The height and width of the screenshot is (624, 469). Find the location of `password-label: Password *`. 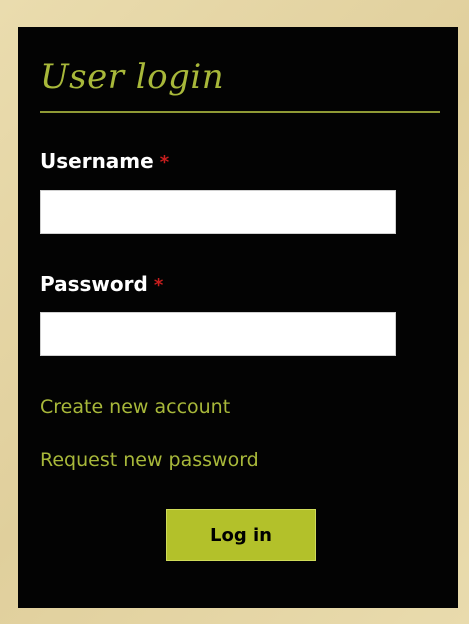

password-label: Password * is located at coordinates (101, 285).